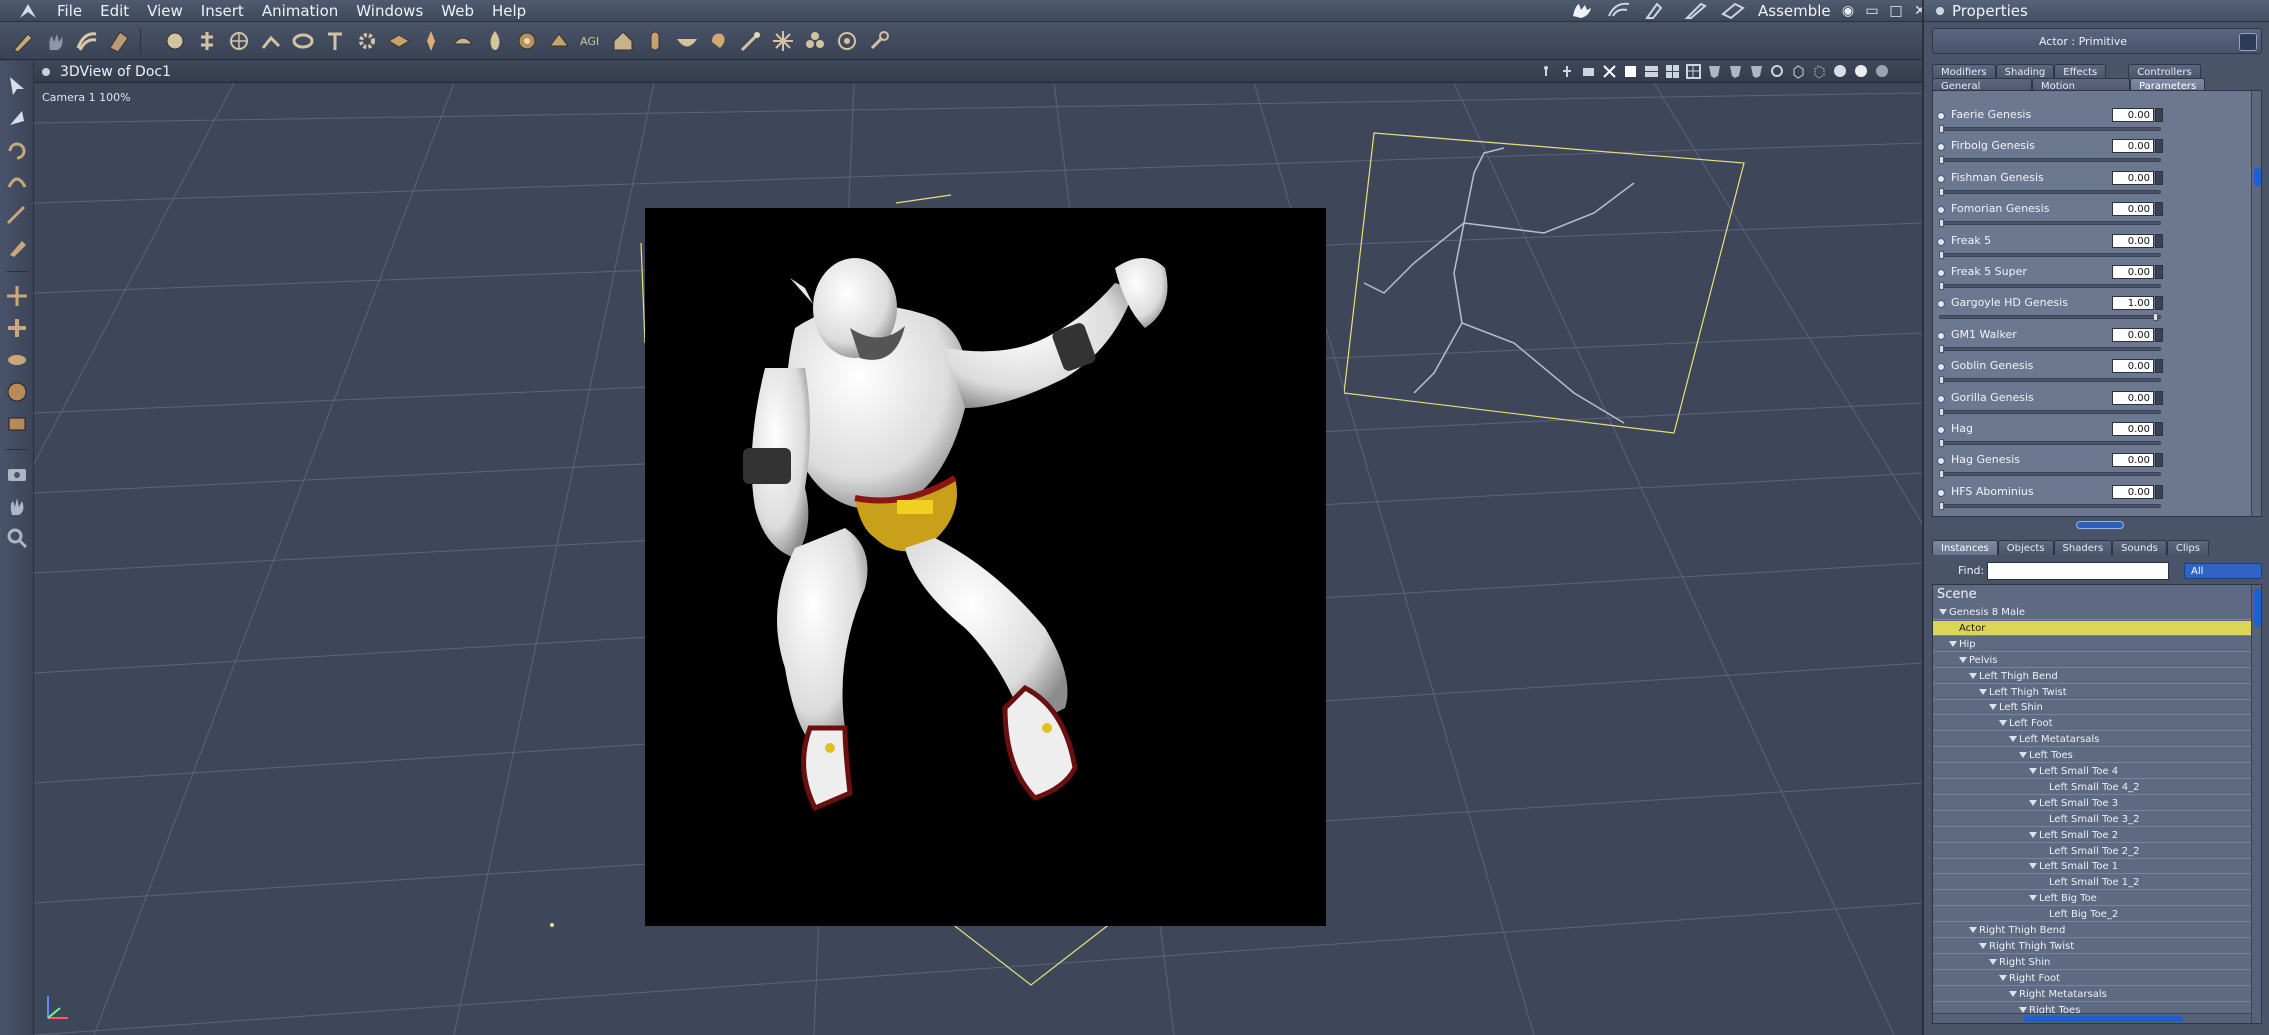 The width and height of the screenshot is (2269, 1035). I want to click on tab-controllers: Controllers, so click(2164, 71).